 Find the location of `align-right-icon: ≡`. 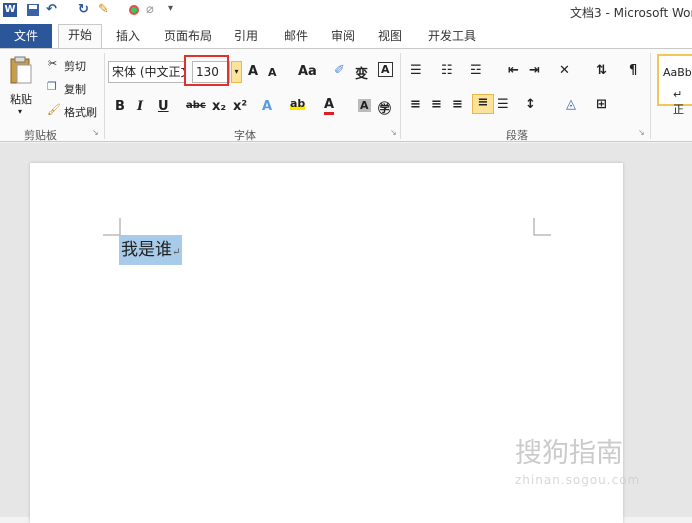

align-right-icon: ≡ is located at coordinates (457, 104).